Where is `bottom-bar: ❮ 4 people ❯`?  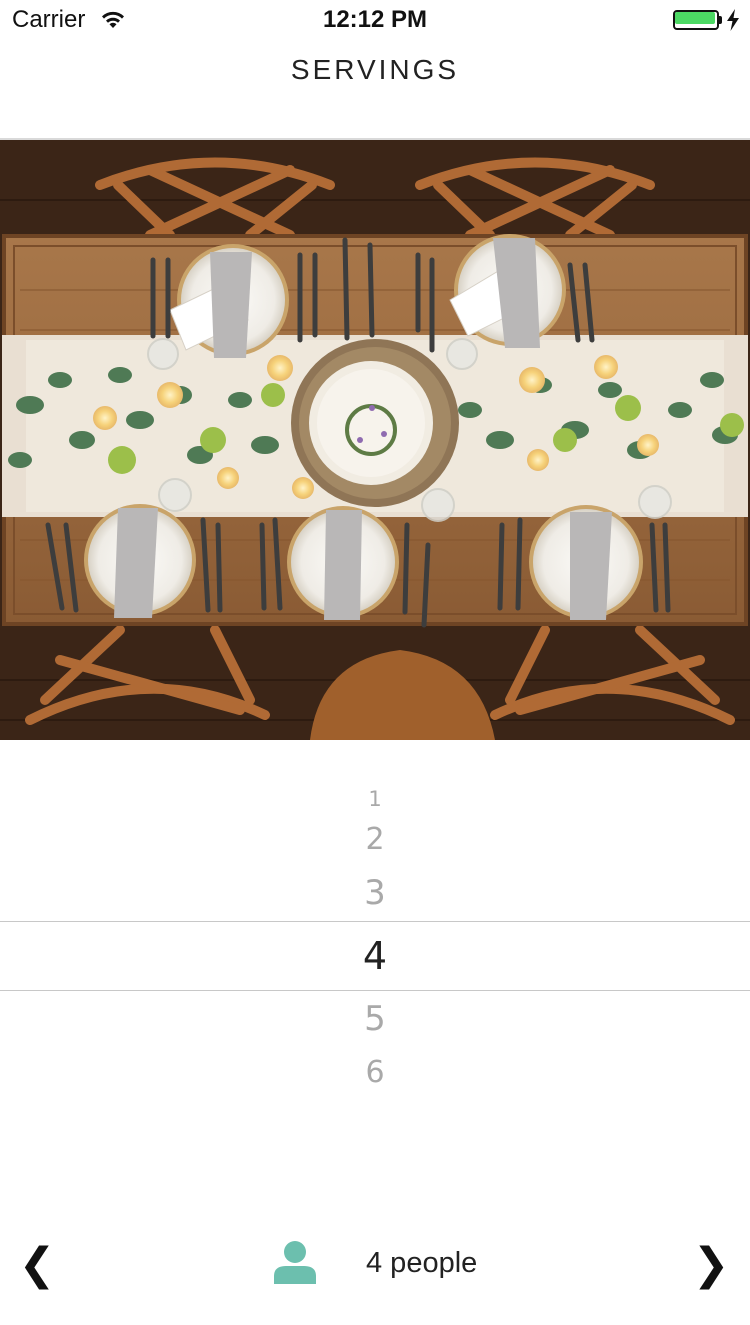
bottom-bar: ❮ 4 people ❯ is located at coordinates (375, 1270).